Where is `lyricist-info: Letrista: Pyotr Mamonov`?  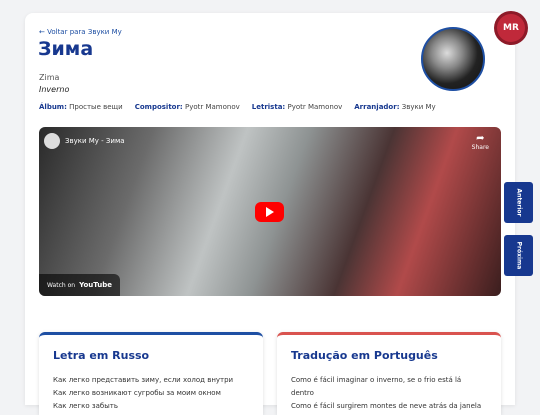
lyricist-info: Letrista: Pyotr Mamonov is located at coordinates (297, 107).